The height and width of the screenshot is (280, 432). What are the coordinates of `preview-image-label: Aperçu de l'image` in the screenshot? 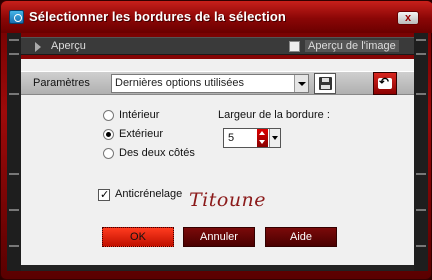 It's located at (352, 46).